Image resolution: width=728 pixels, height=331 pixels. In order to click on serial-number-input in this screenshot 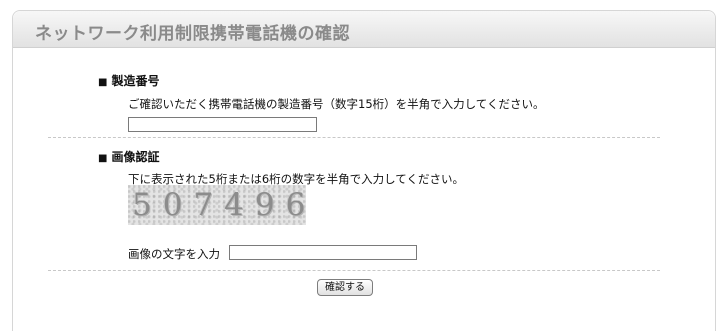, I will do `click(222, 124)`.